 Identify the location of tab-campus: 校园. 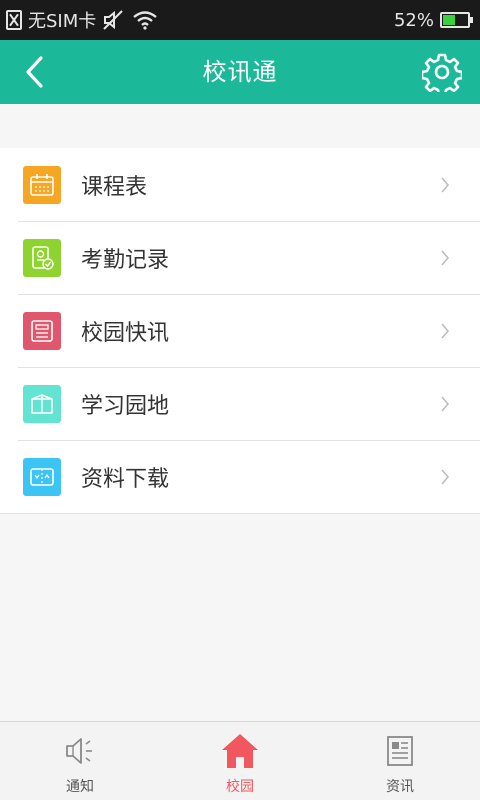
(240, 761).